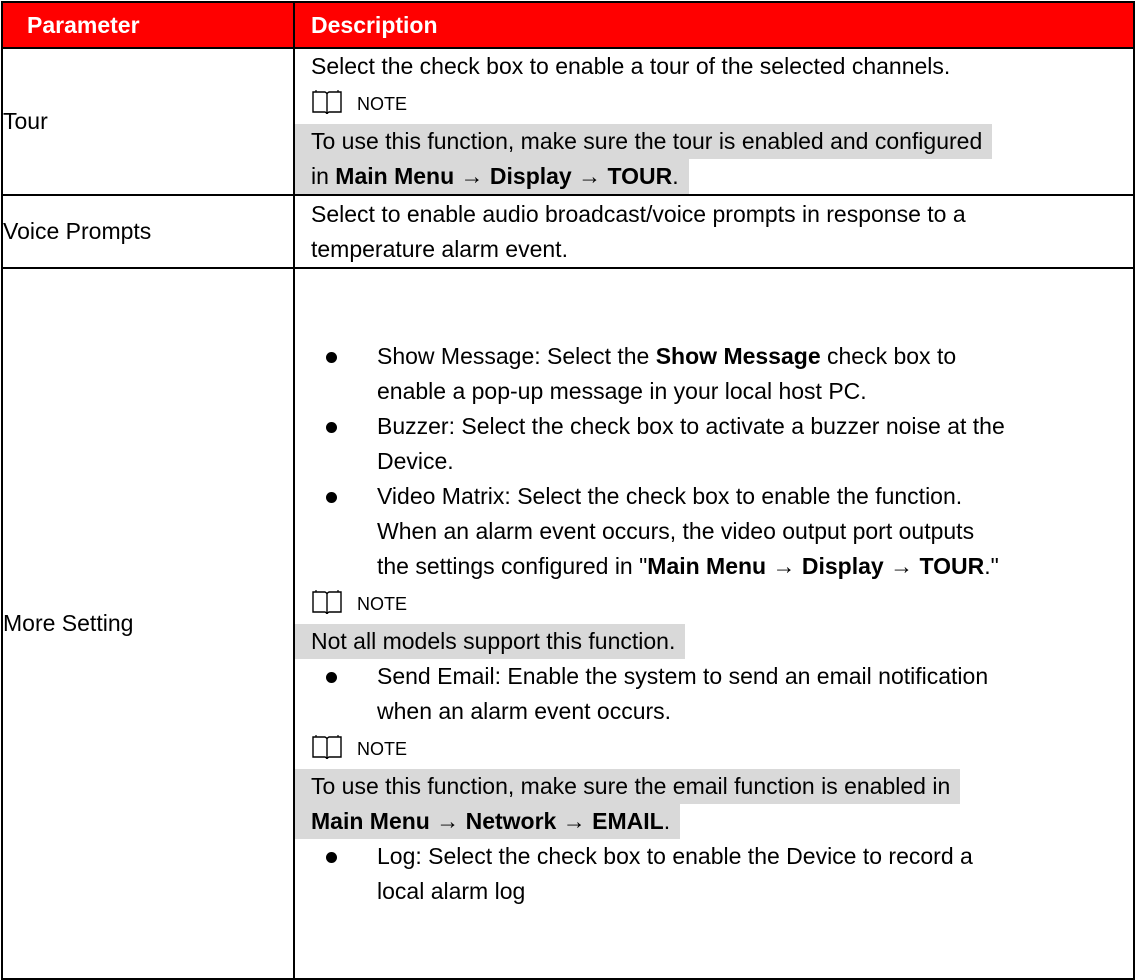 This screenshot has width=1140, height=980. I want to click on more-note2: NOTE, so click(714, 749).